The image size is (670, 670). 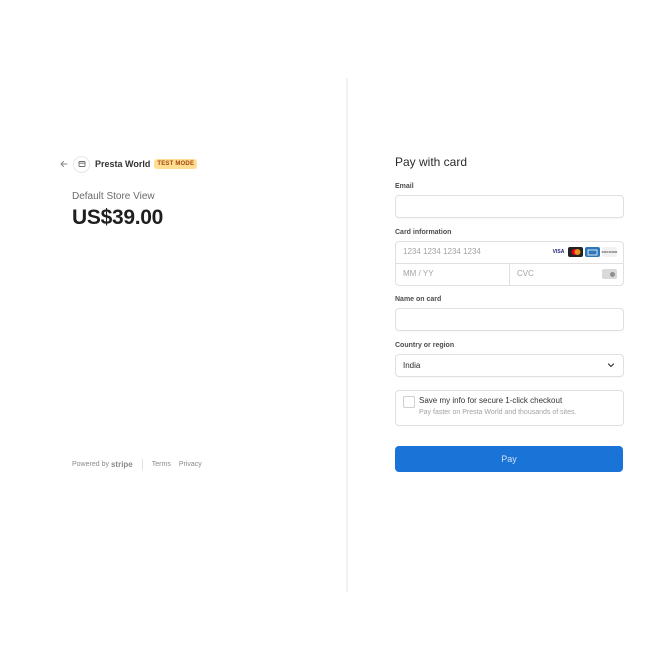 I want to click on store-icon, so click(x=81, y=164).